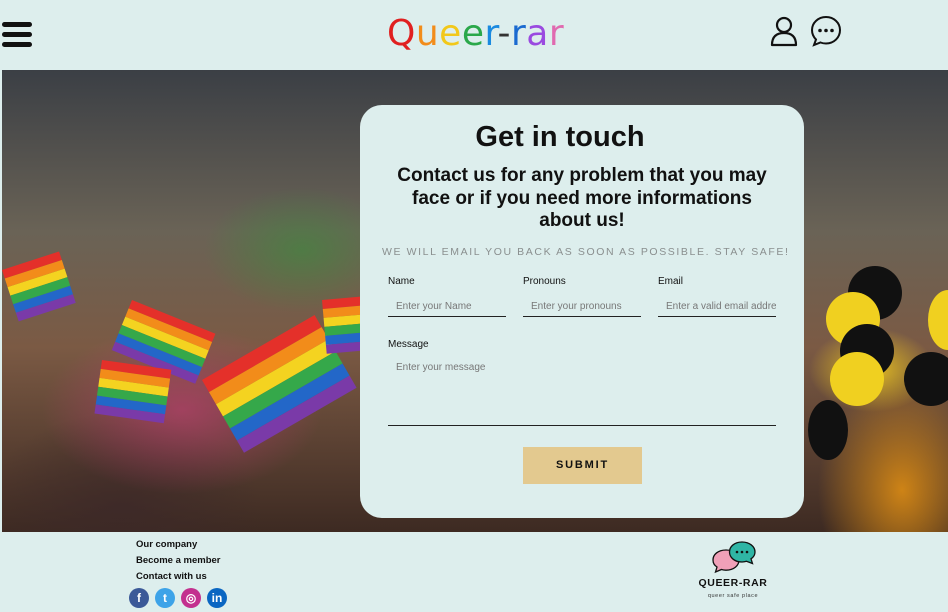 Image resolution: width=948 pixels, height=612 pixels. Describe the element at coordinates (191, 598) in the screenshot. I see `instagram-icon: ◎` at that location.